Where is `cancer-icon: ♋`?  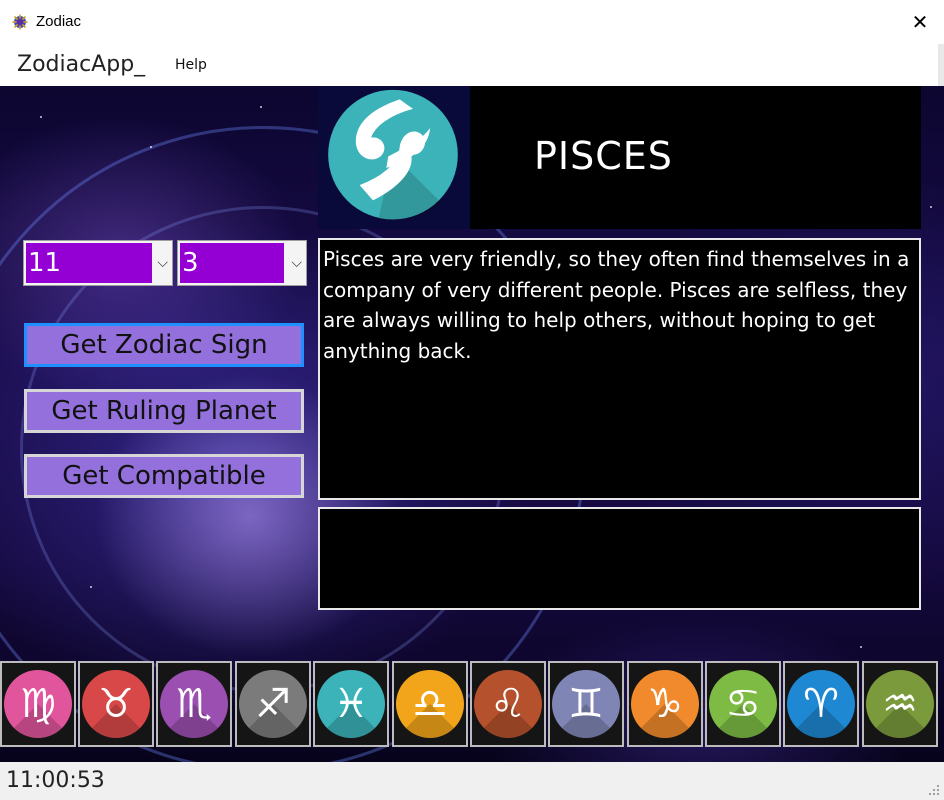 cancer-icon: ♋ is located at coordinates (743, 704).